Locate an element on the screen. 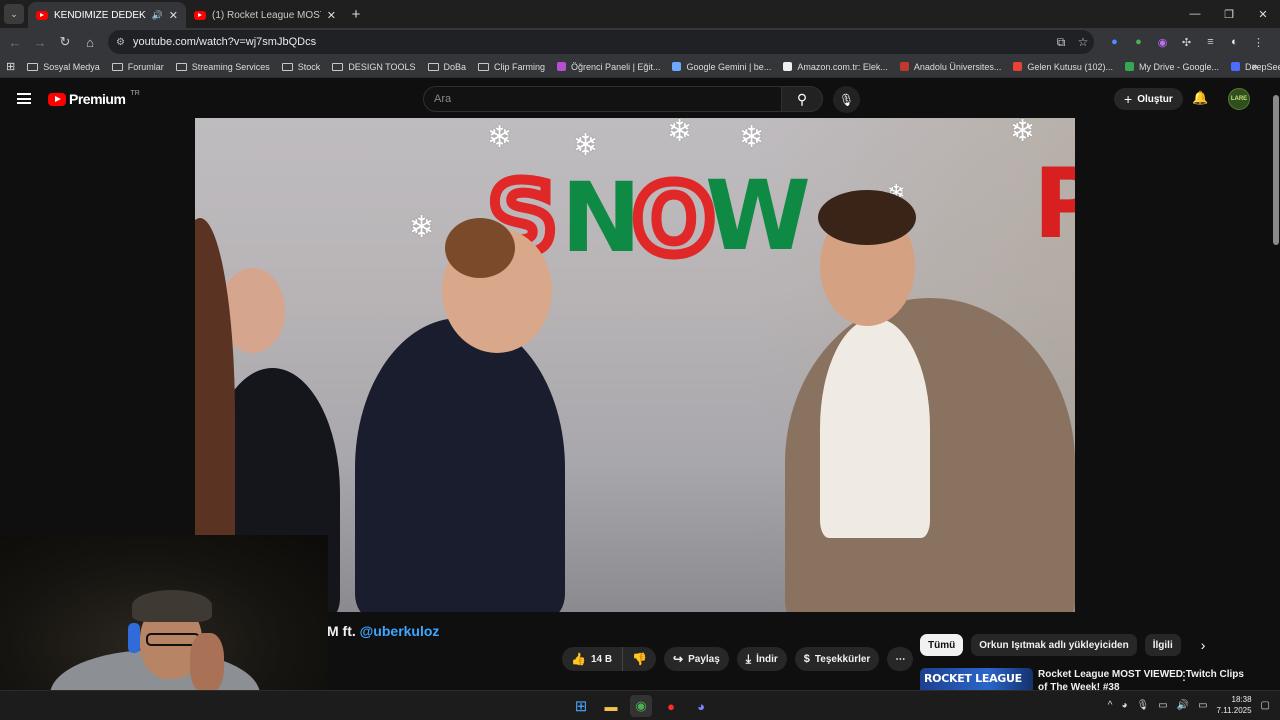 Image resolution: width=1280 pixels, height=720 pixels. decoration-letter: W is located at coordinates (758, 216).